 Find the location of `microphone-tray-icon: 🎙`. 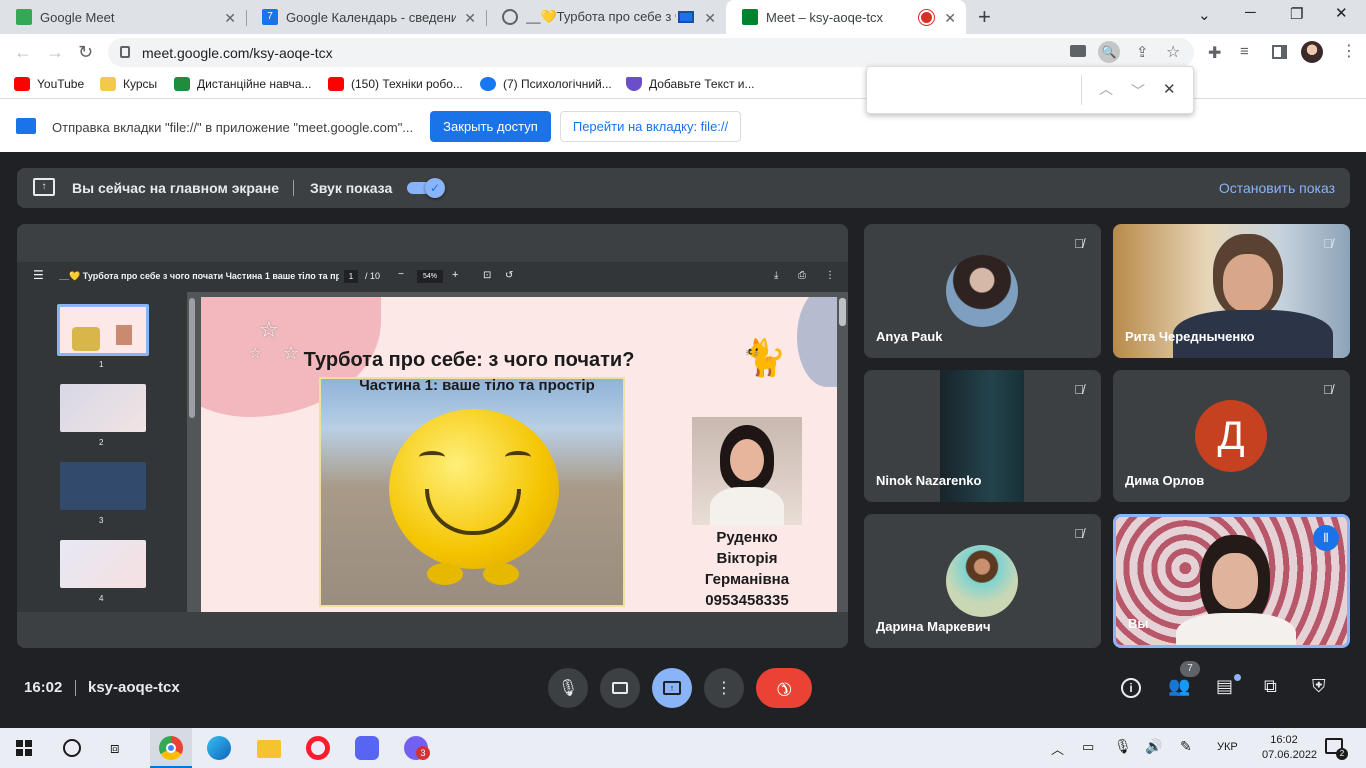

microphone-tray-icon: 🎙 is located at coordinates (1123, 746).